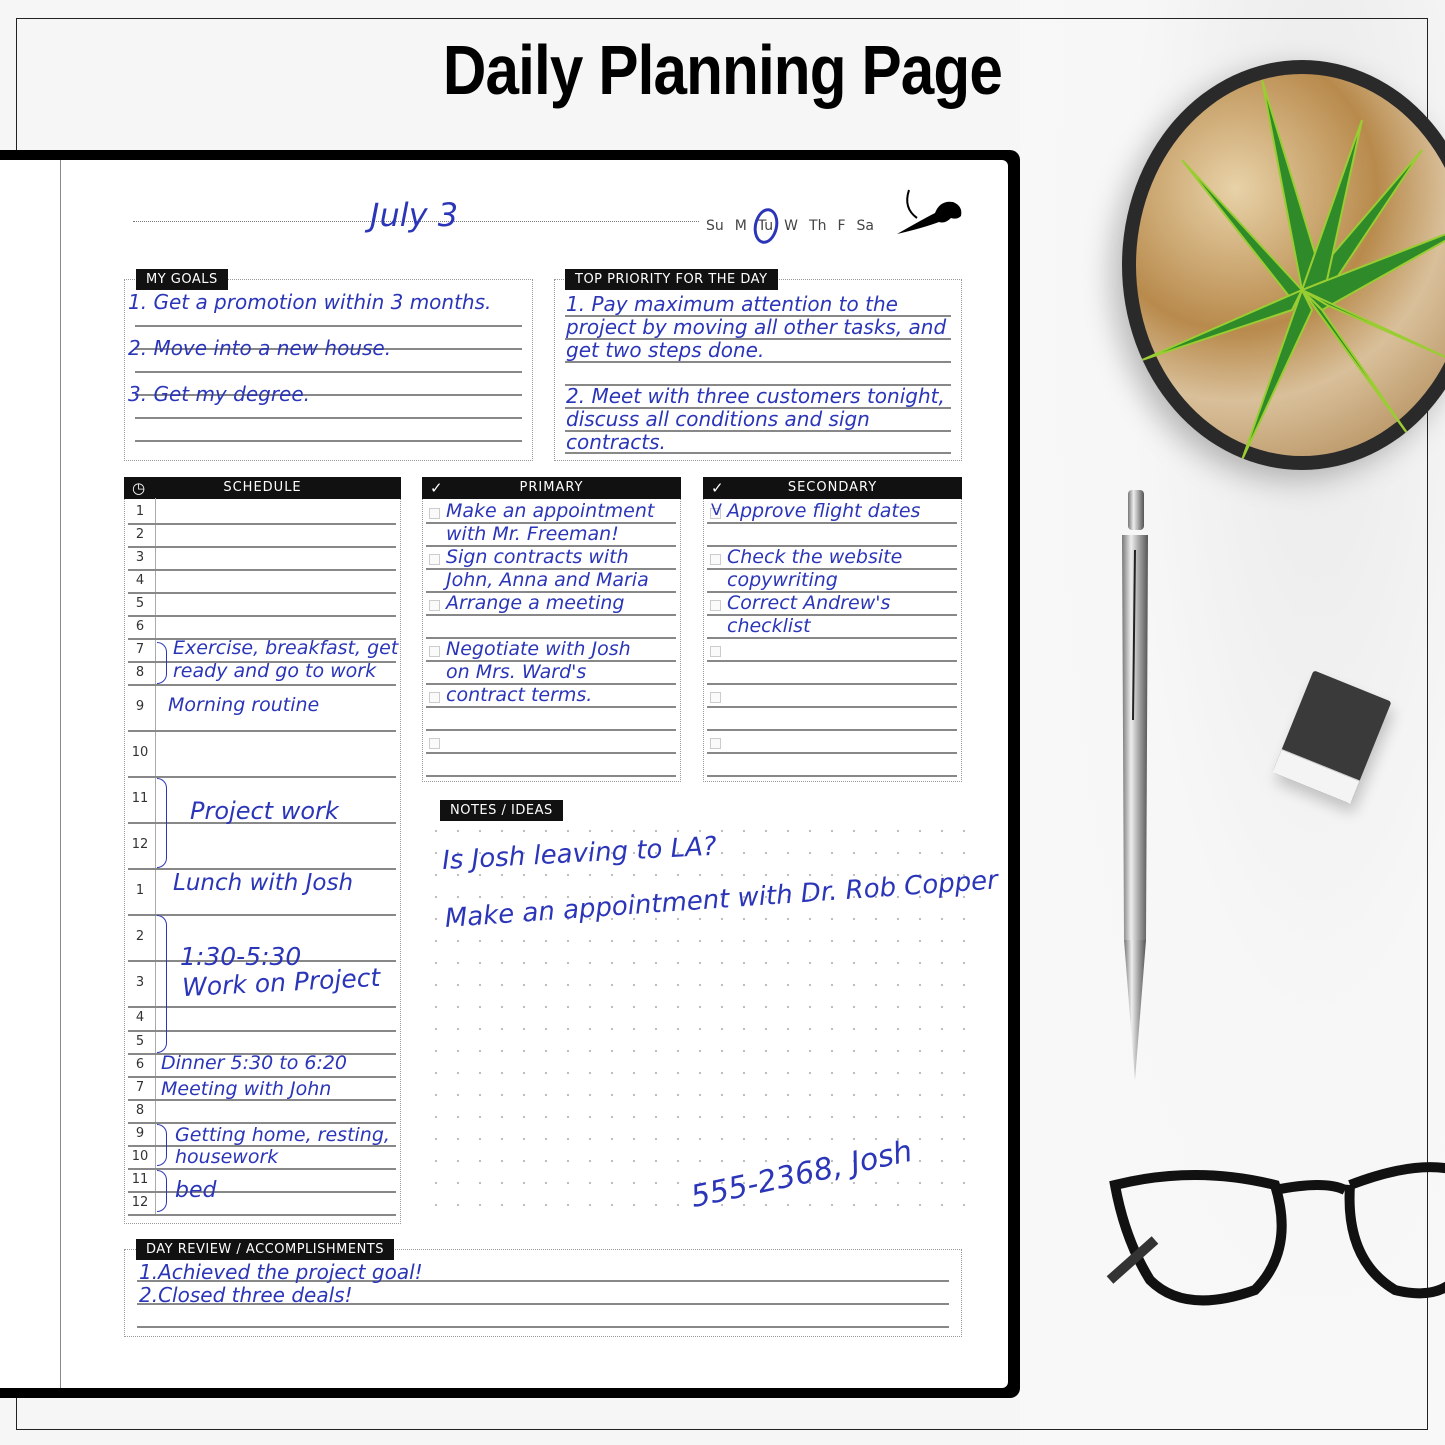 This screenshot has width=1445, height=1445. Describe the element at coordinates (765, 226) in the screenshot. I see `weekday-tu-selected: Tu` at that location.